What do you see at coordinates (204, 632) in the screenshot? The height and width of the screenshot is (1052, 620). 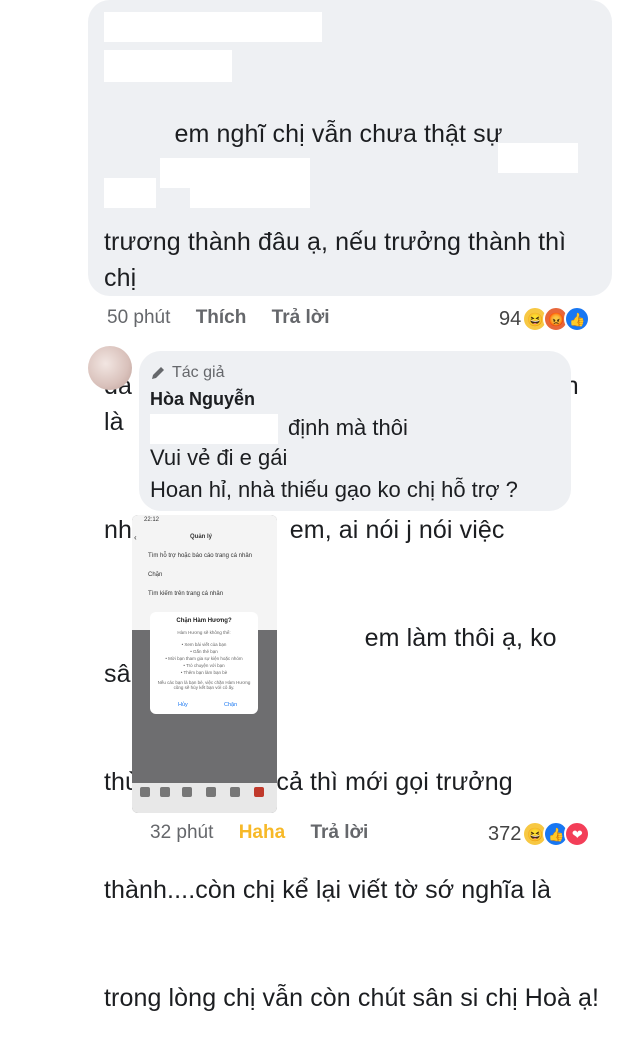 I see `dialog-subtitle: Hàm Hương sẽ không thể:` at bounding box center [204, 632].